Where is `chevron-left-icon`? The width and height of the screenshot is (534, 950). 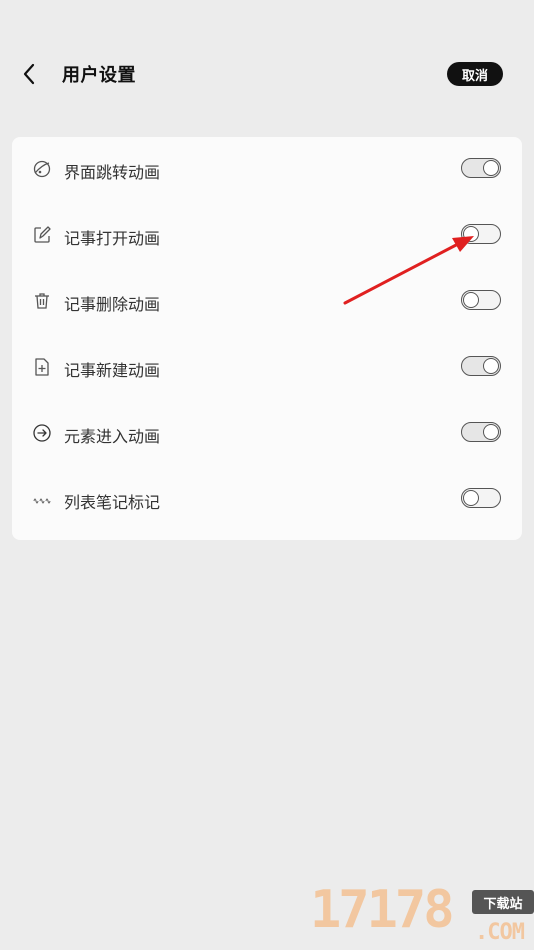 chevron-left-icon is located at coordinates (29, 74).